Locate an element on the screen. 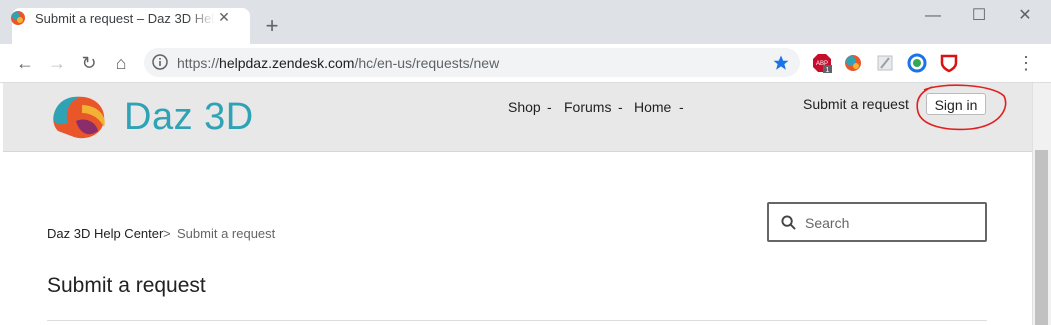  back-button: ← is located at coordinates (25, 63).